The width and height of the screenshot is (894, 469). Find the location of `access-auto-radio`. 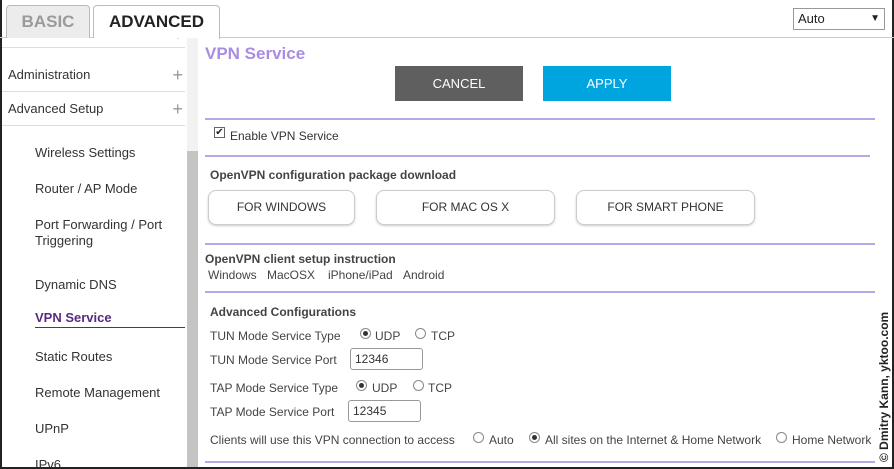

access-auto-radio is located at coordinates (478, 437).